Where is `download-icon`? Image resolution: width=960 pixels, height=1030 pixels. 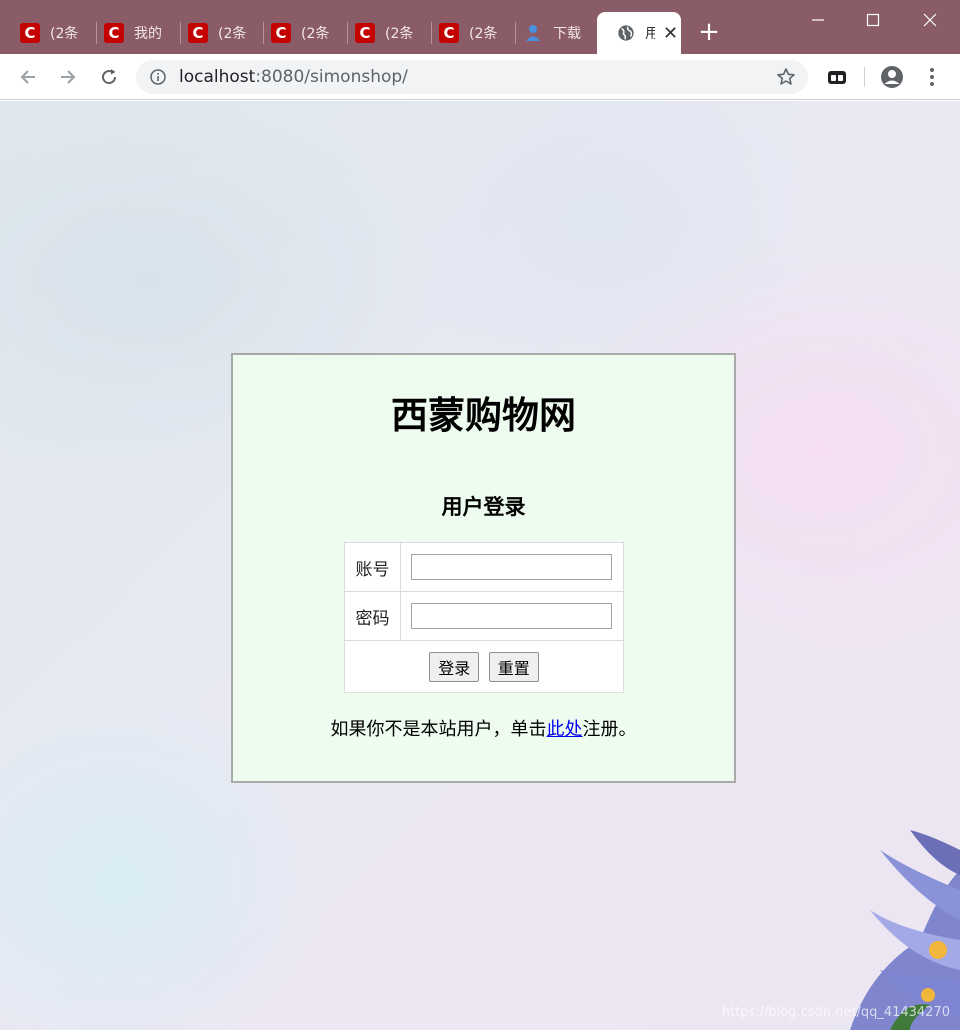
download-icon is located at coordinates (533, 33).